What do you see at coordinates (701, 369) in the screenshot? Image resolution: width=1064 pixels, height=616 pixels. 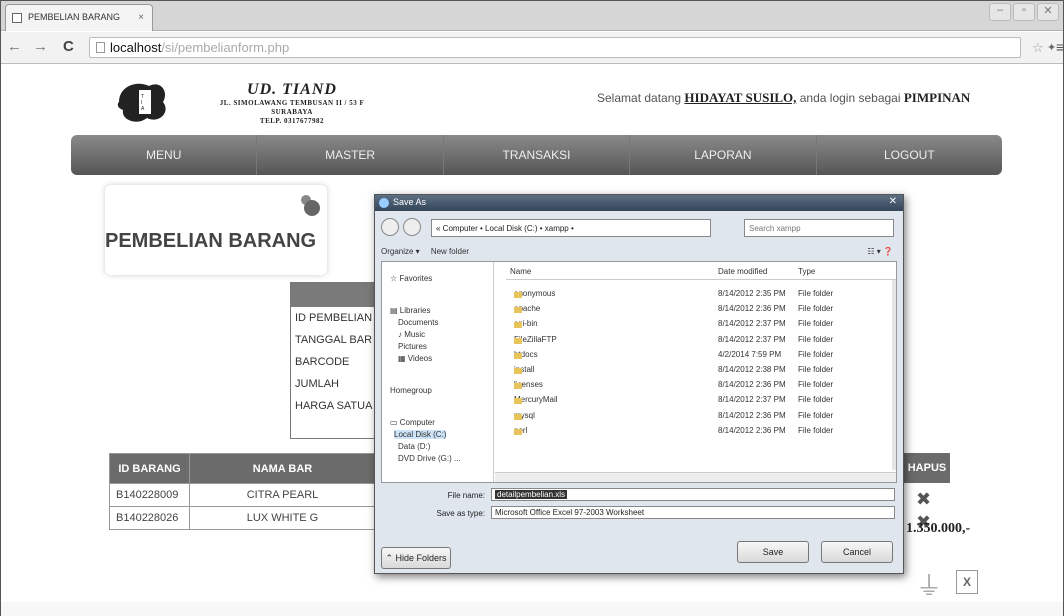 I see `file-row: install 8/14/2012 2:38 PM File folder` at bounding box center [701, 369].